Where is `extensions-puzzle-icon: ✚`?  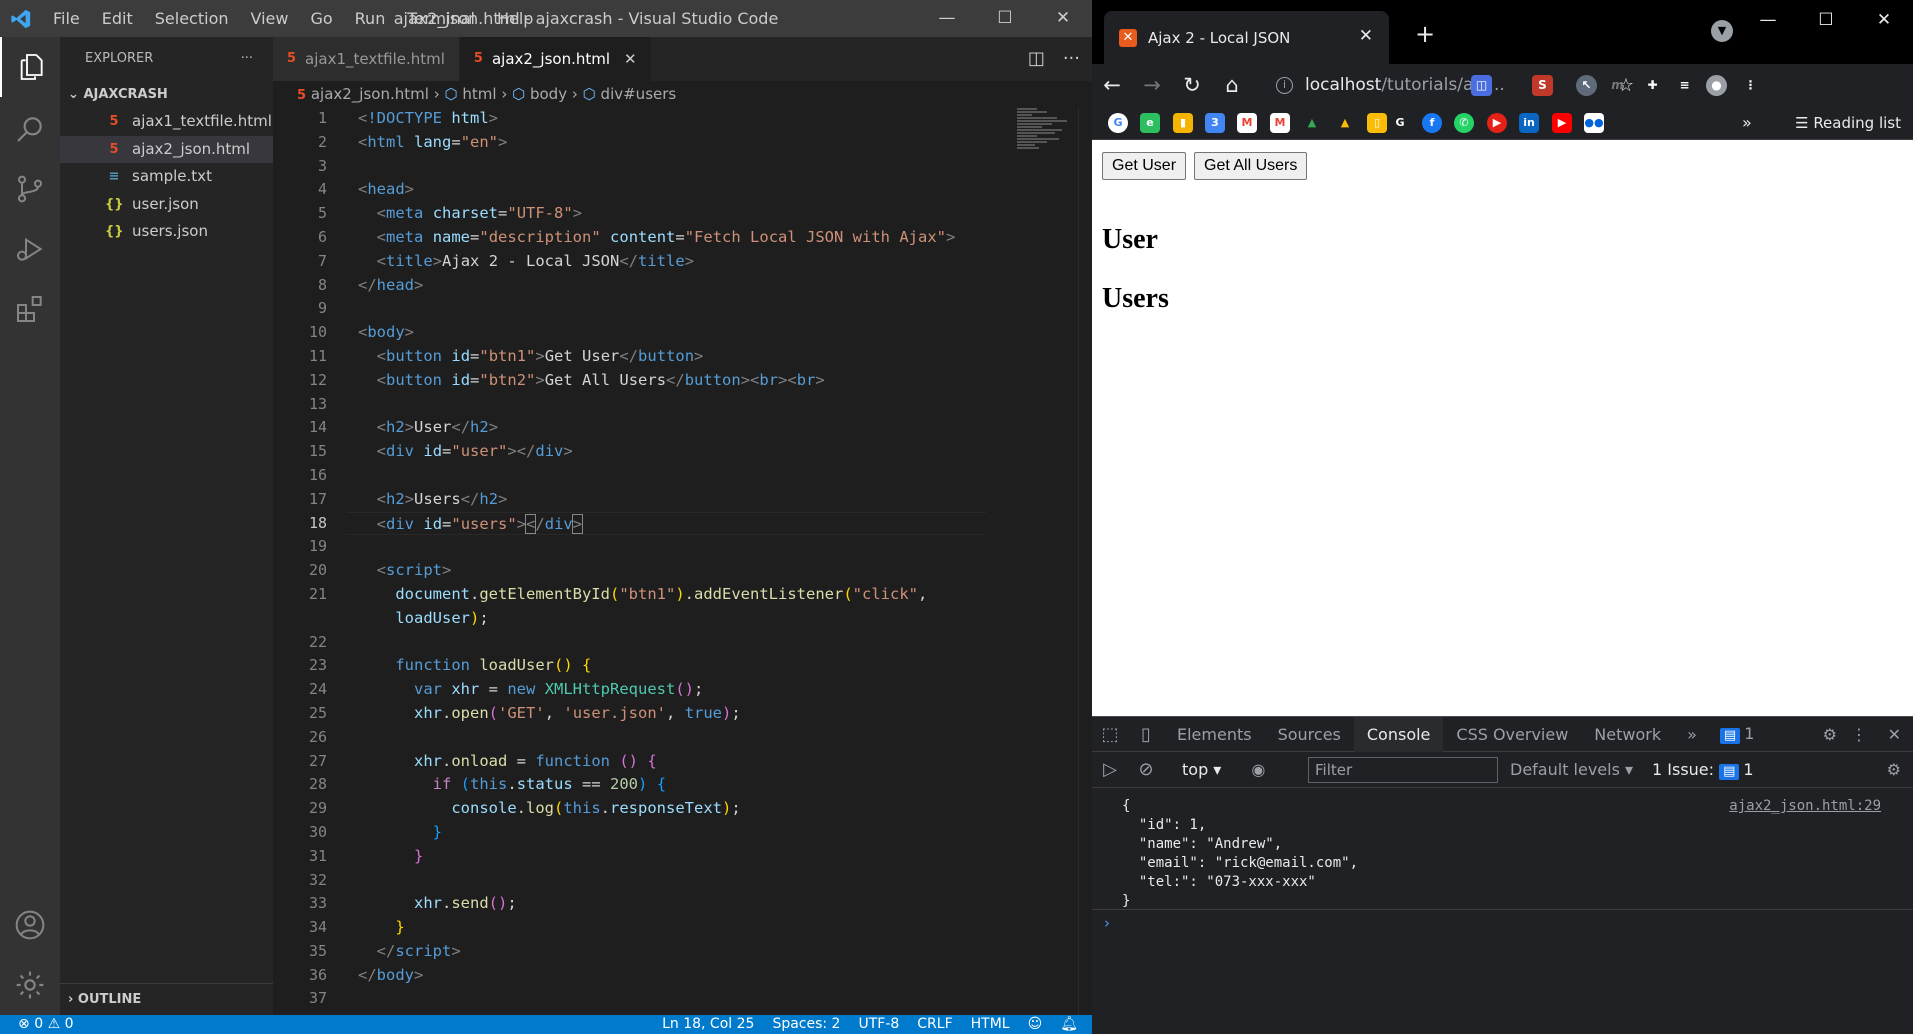
extensions-puzzle-icon: ✚ is located at coordinates (1652, 85).